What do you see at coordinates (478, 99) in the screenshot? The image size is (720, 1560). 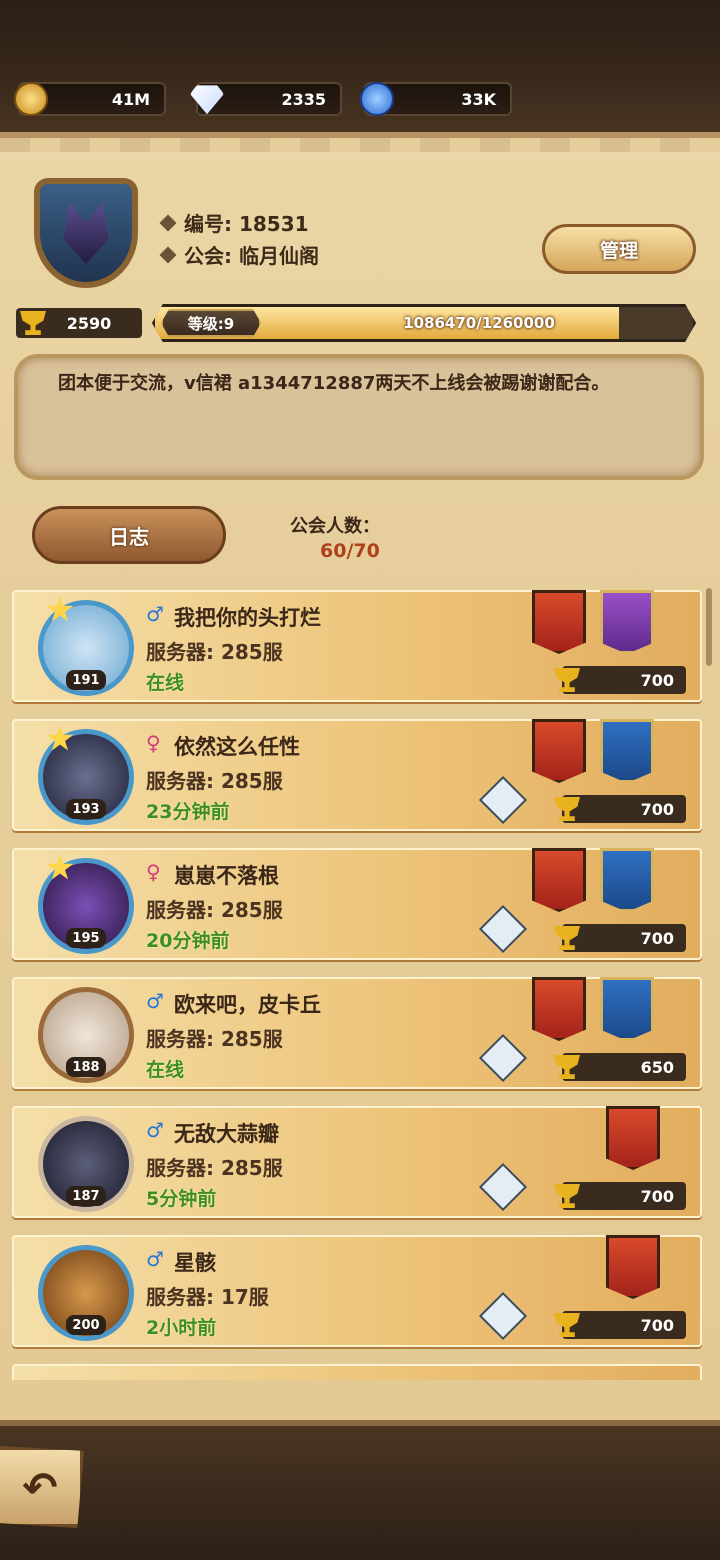 I see `dust-value: 33K` at bounding box center [478, 99].